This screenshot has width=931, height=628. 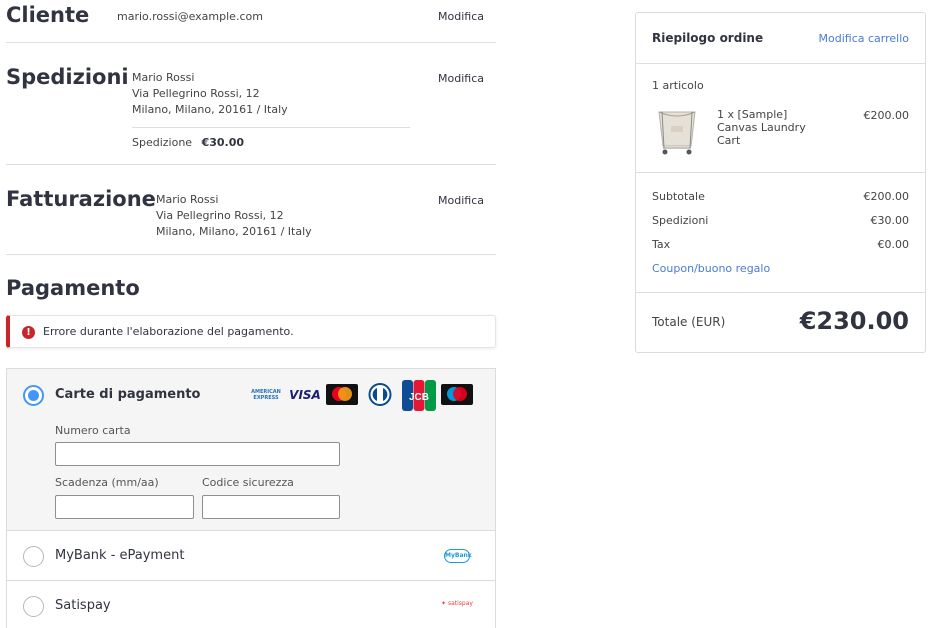 What do you see at coordinates (48, 15) in the screenshot?
I see `customer-title: Cliente` at bounding box center [48, 15].